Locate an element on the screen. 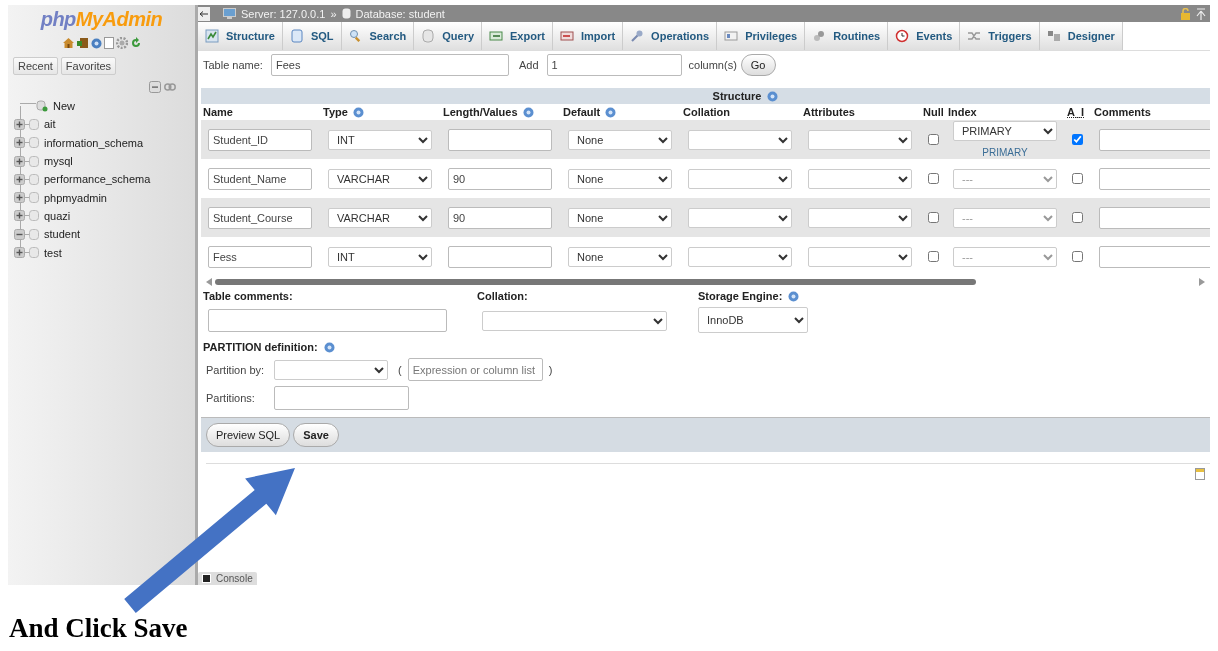 This screenshot has height=651, width=1218. tab: SQL is located at coordinates (312, 36).